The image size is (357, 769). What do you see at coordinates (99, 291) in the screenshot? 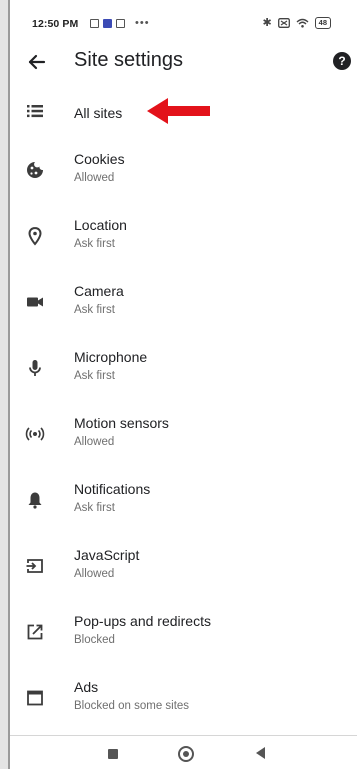
I see `setting-label: Camera` at bounding box center [99, 291].